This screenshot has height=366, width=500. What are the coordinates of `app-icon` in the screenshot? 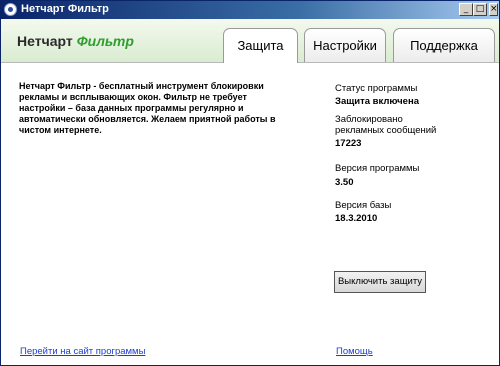 It's located at (10, 9).